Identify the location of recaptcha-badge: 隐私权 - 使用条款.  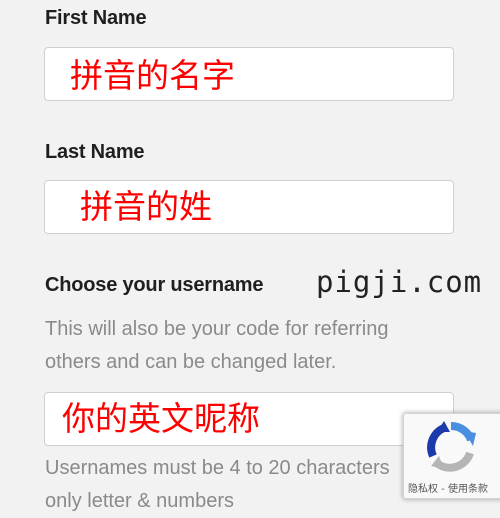
(451, 456).